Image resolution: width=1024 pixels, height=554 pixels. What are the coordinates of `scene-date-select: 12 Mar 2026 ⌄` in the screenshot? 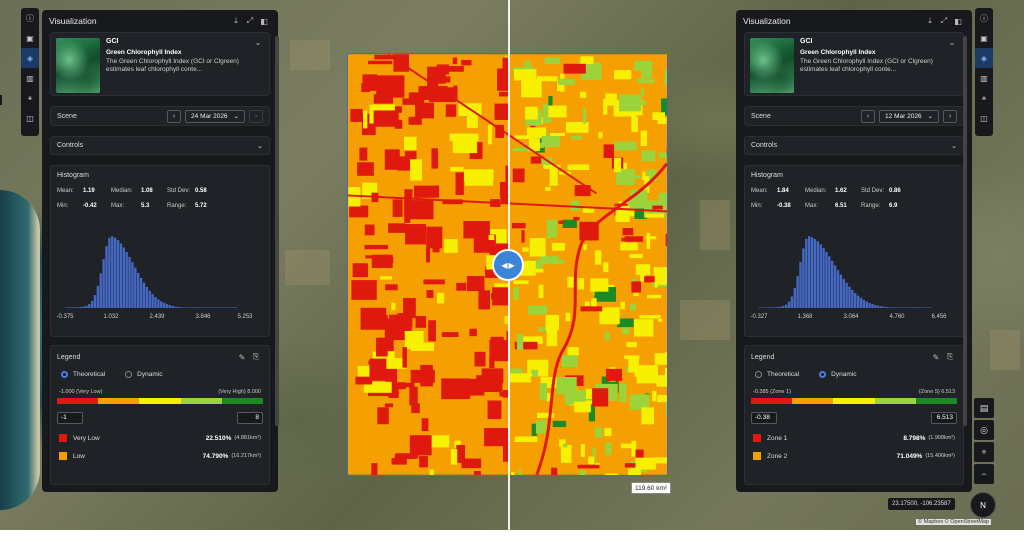 It's located at (909, 116).